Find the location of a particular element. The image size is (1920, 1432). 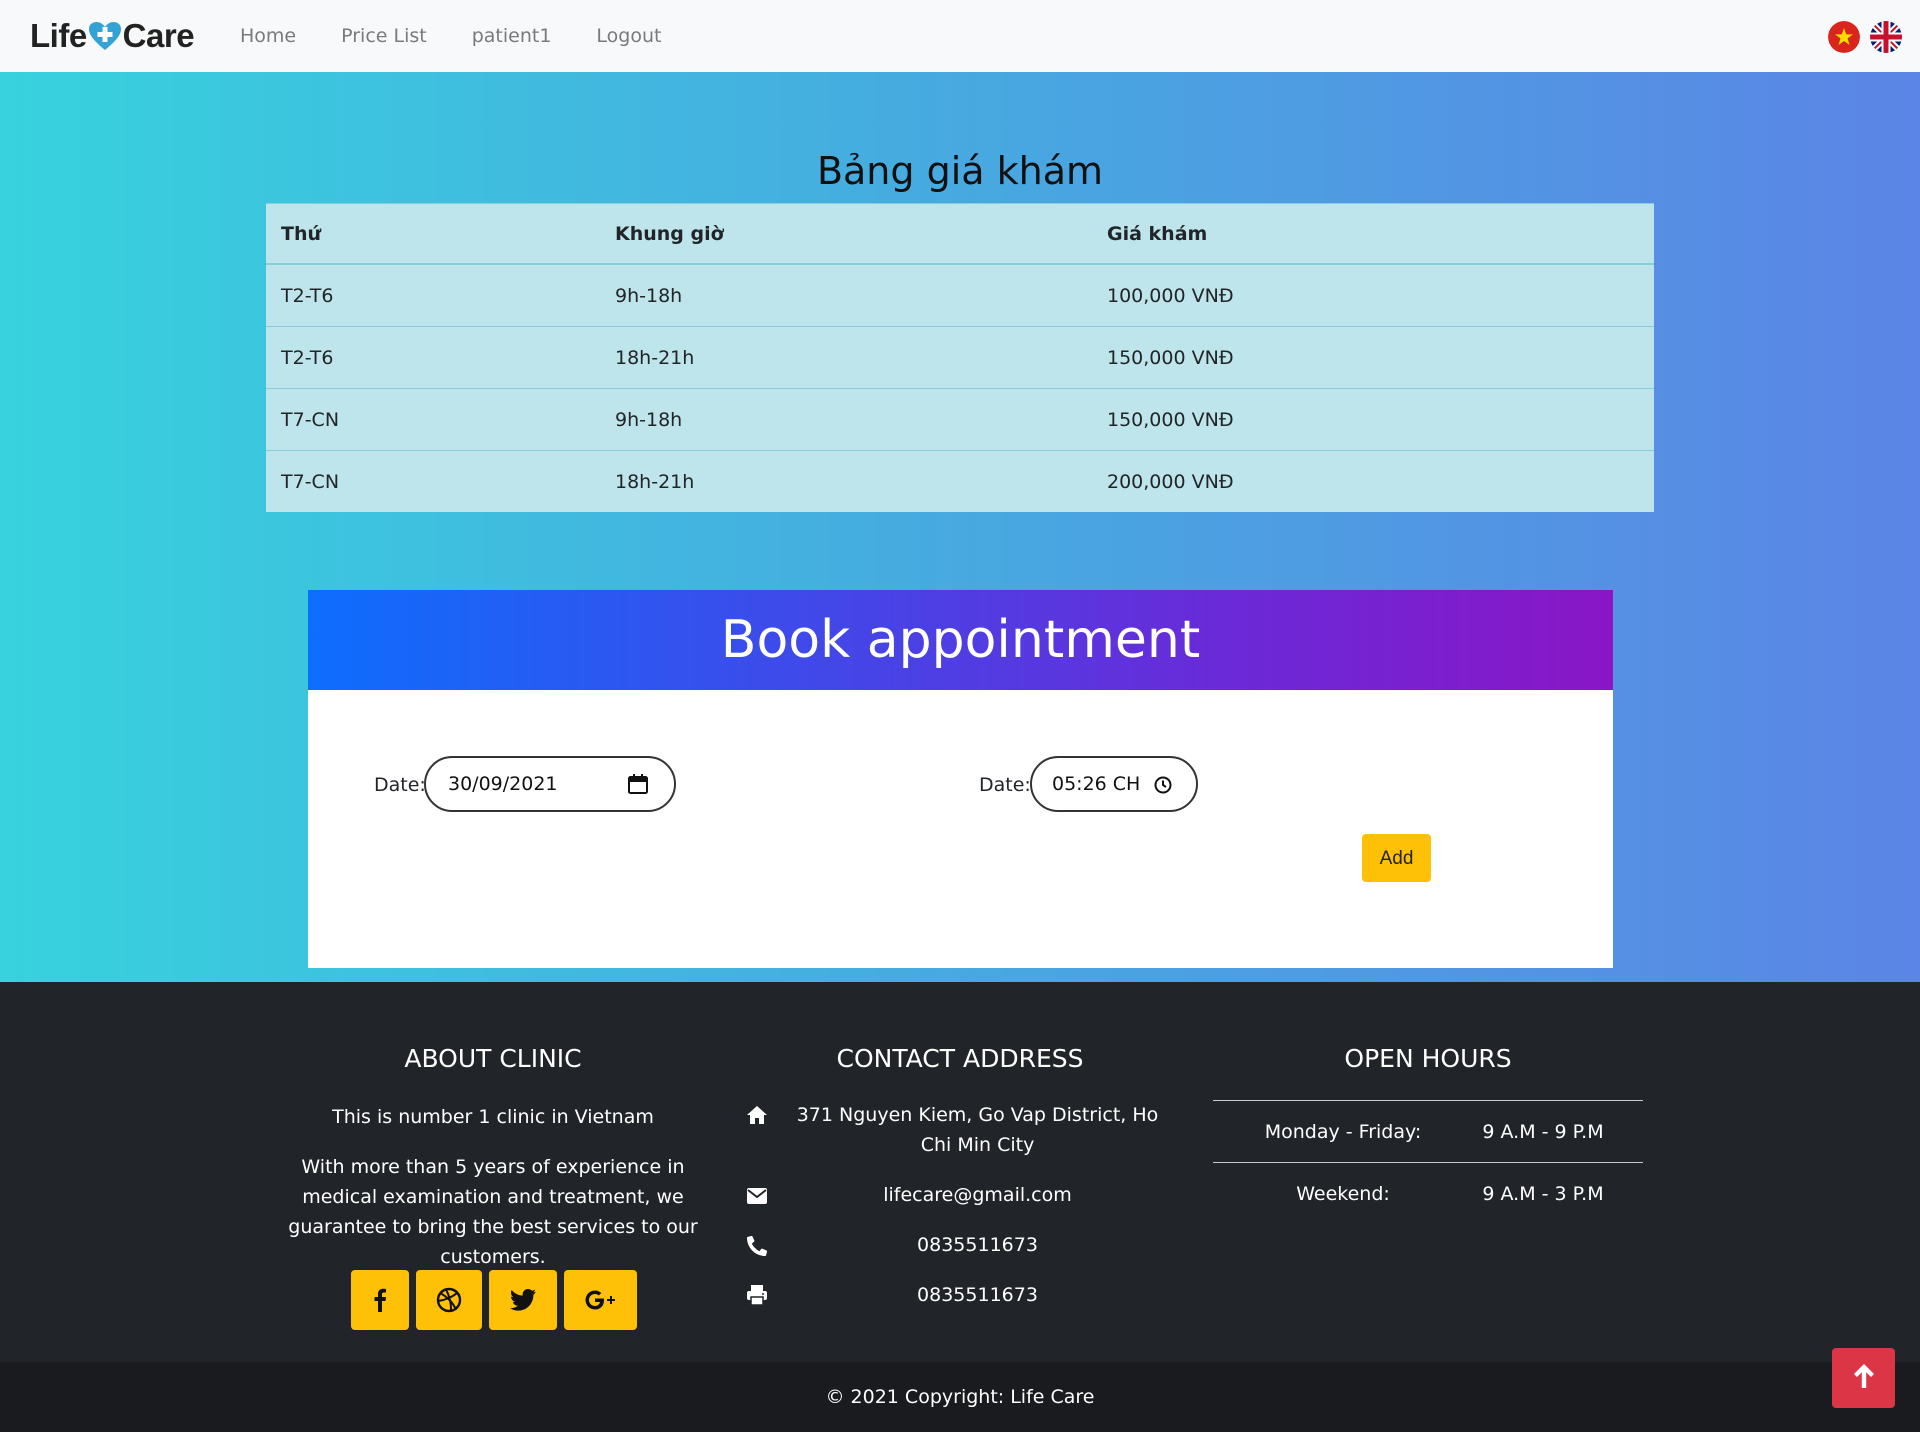

contact-title: CONTACT ADDRESS is located at coordinates (960, 1058).